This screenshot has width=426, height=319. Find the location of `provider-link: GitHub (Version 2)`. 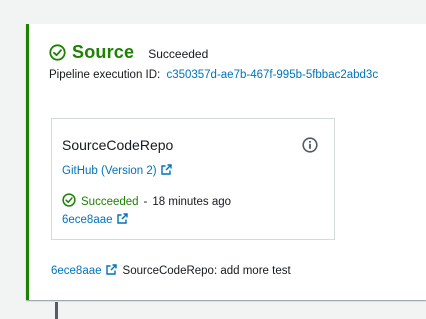

provider-link: GitHub (Version 2) is located at coordinates (117, 171).